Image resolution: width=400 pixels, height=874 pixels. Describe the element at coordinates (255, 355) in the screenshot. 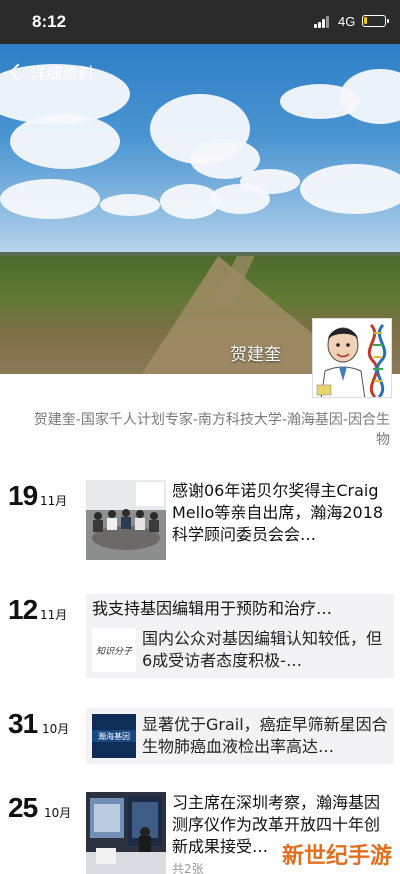

I see `profile-name: 贺建奎` at that location.